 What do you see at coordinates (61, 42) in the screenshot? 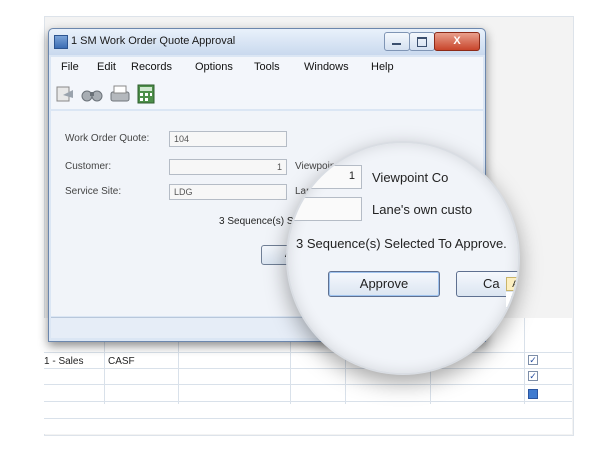
I see `app-icon` at bounding box center [61, 42].